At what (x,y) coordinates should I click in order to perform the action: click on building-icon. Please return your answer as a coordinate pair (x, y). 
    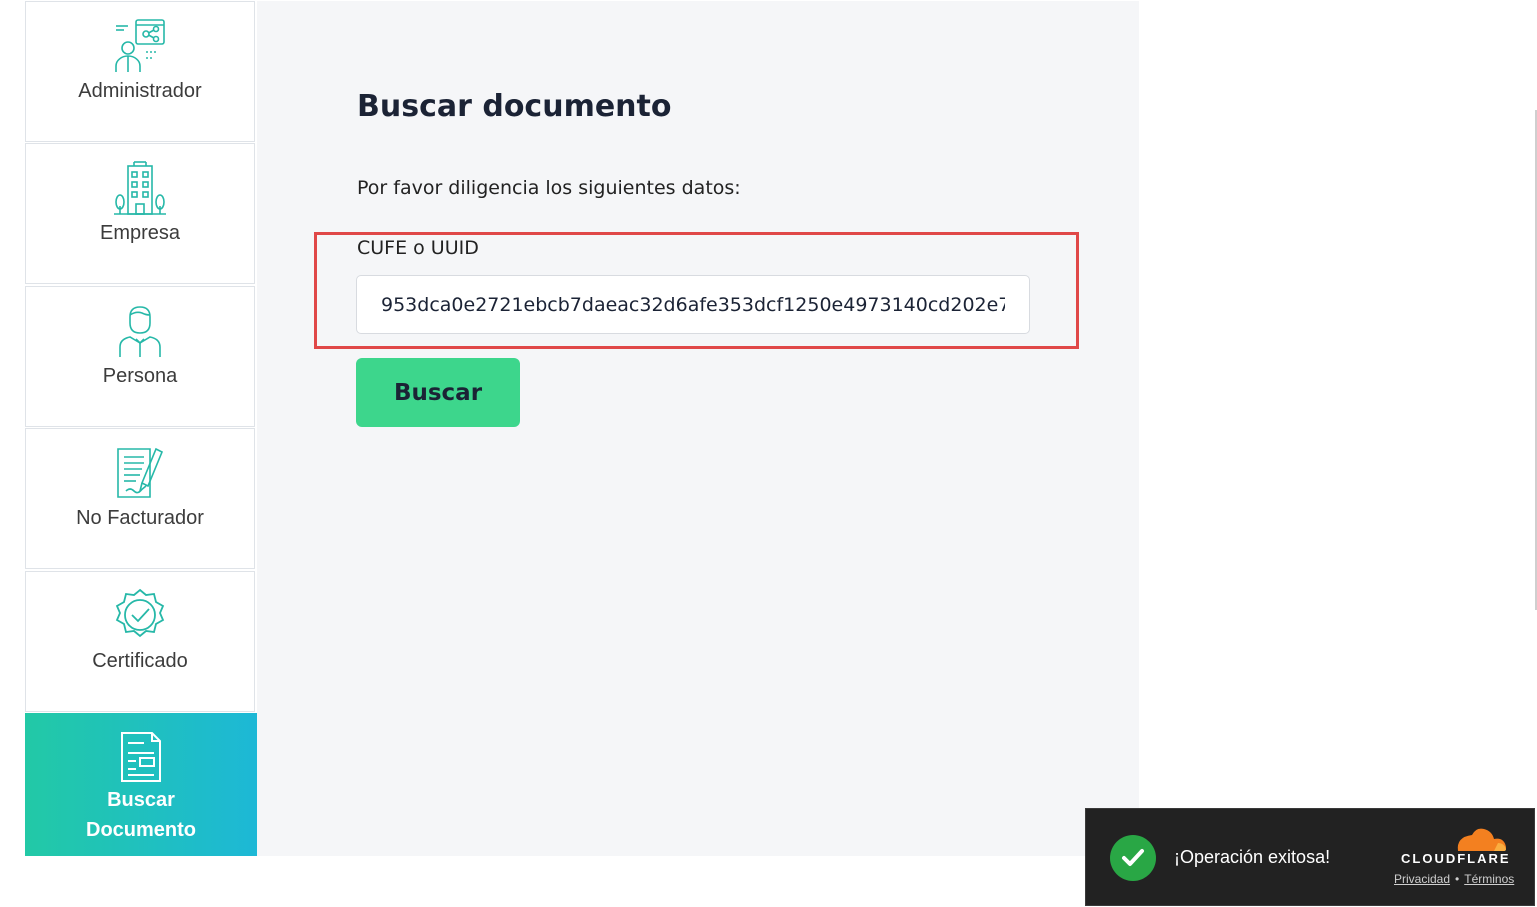
    Looking at the image, I should click on (140, 188).